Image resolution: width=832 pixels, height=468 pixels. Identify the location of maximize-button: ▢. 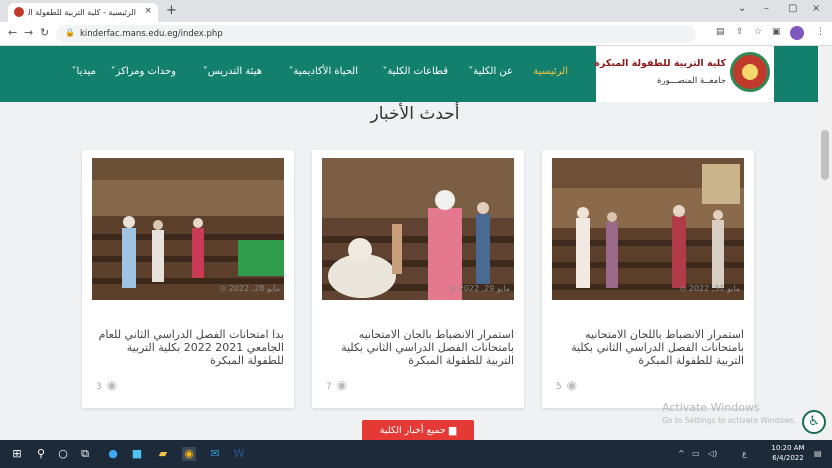
(792, 8).